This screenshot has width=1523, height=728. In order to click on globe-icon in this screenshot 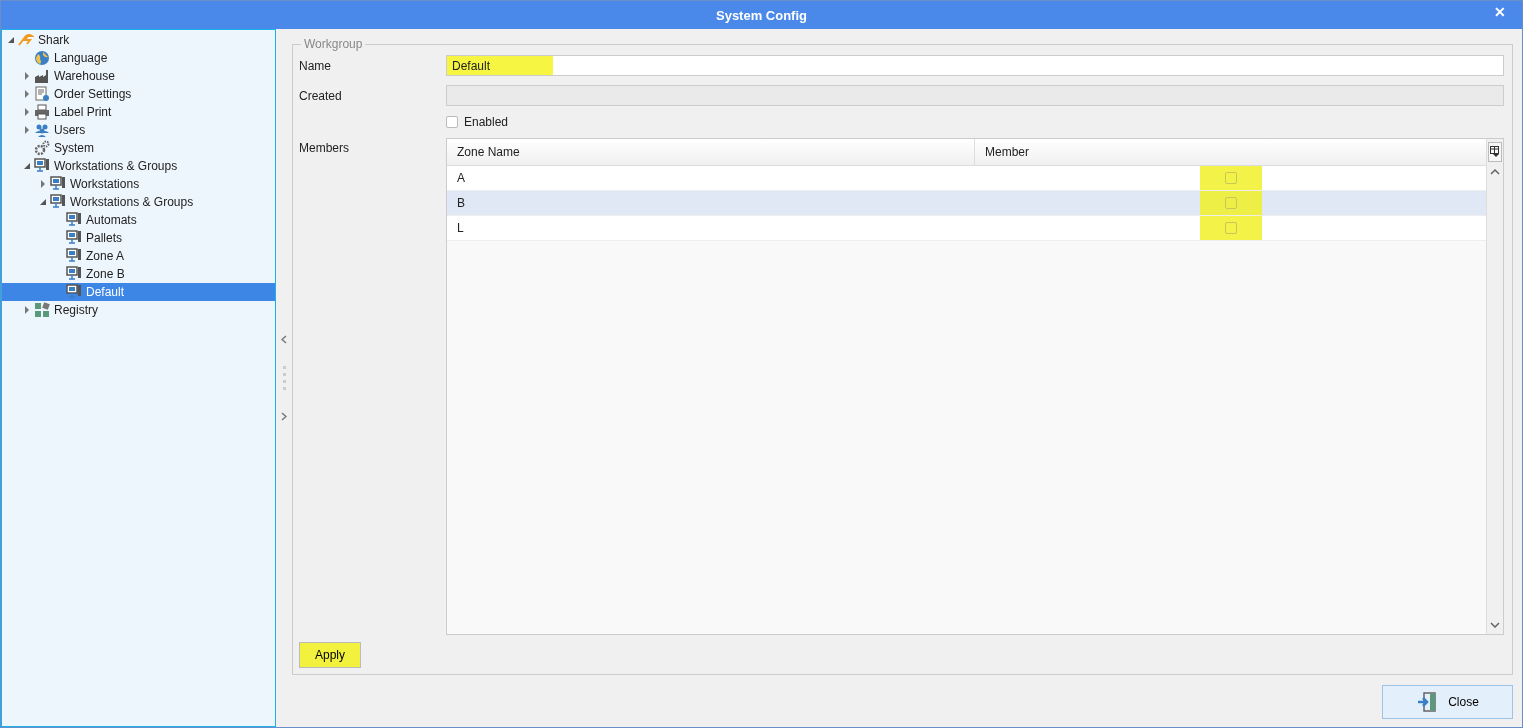, I will do `click(42, 58)`.